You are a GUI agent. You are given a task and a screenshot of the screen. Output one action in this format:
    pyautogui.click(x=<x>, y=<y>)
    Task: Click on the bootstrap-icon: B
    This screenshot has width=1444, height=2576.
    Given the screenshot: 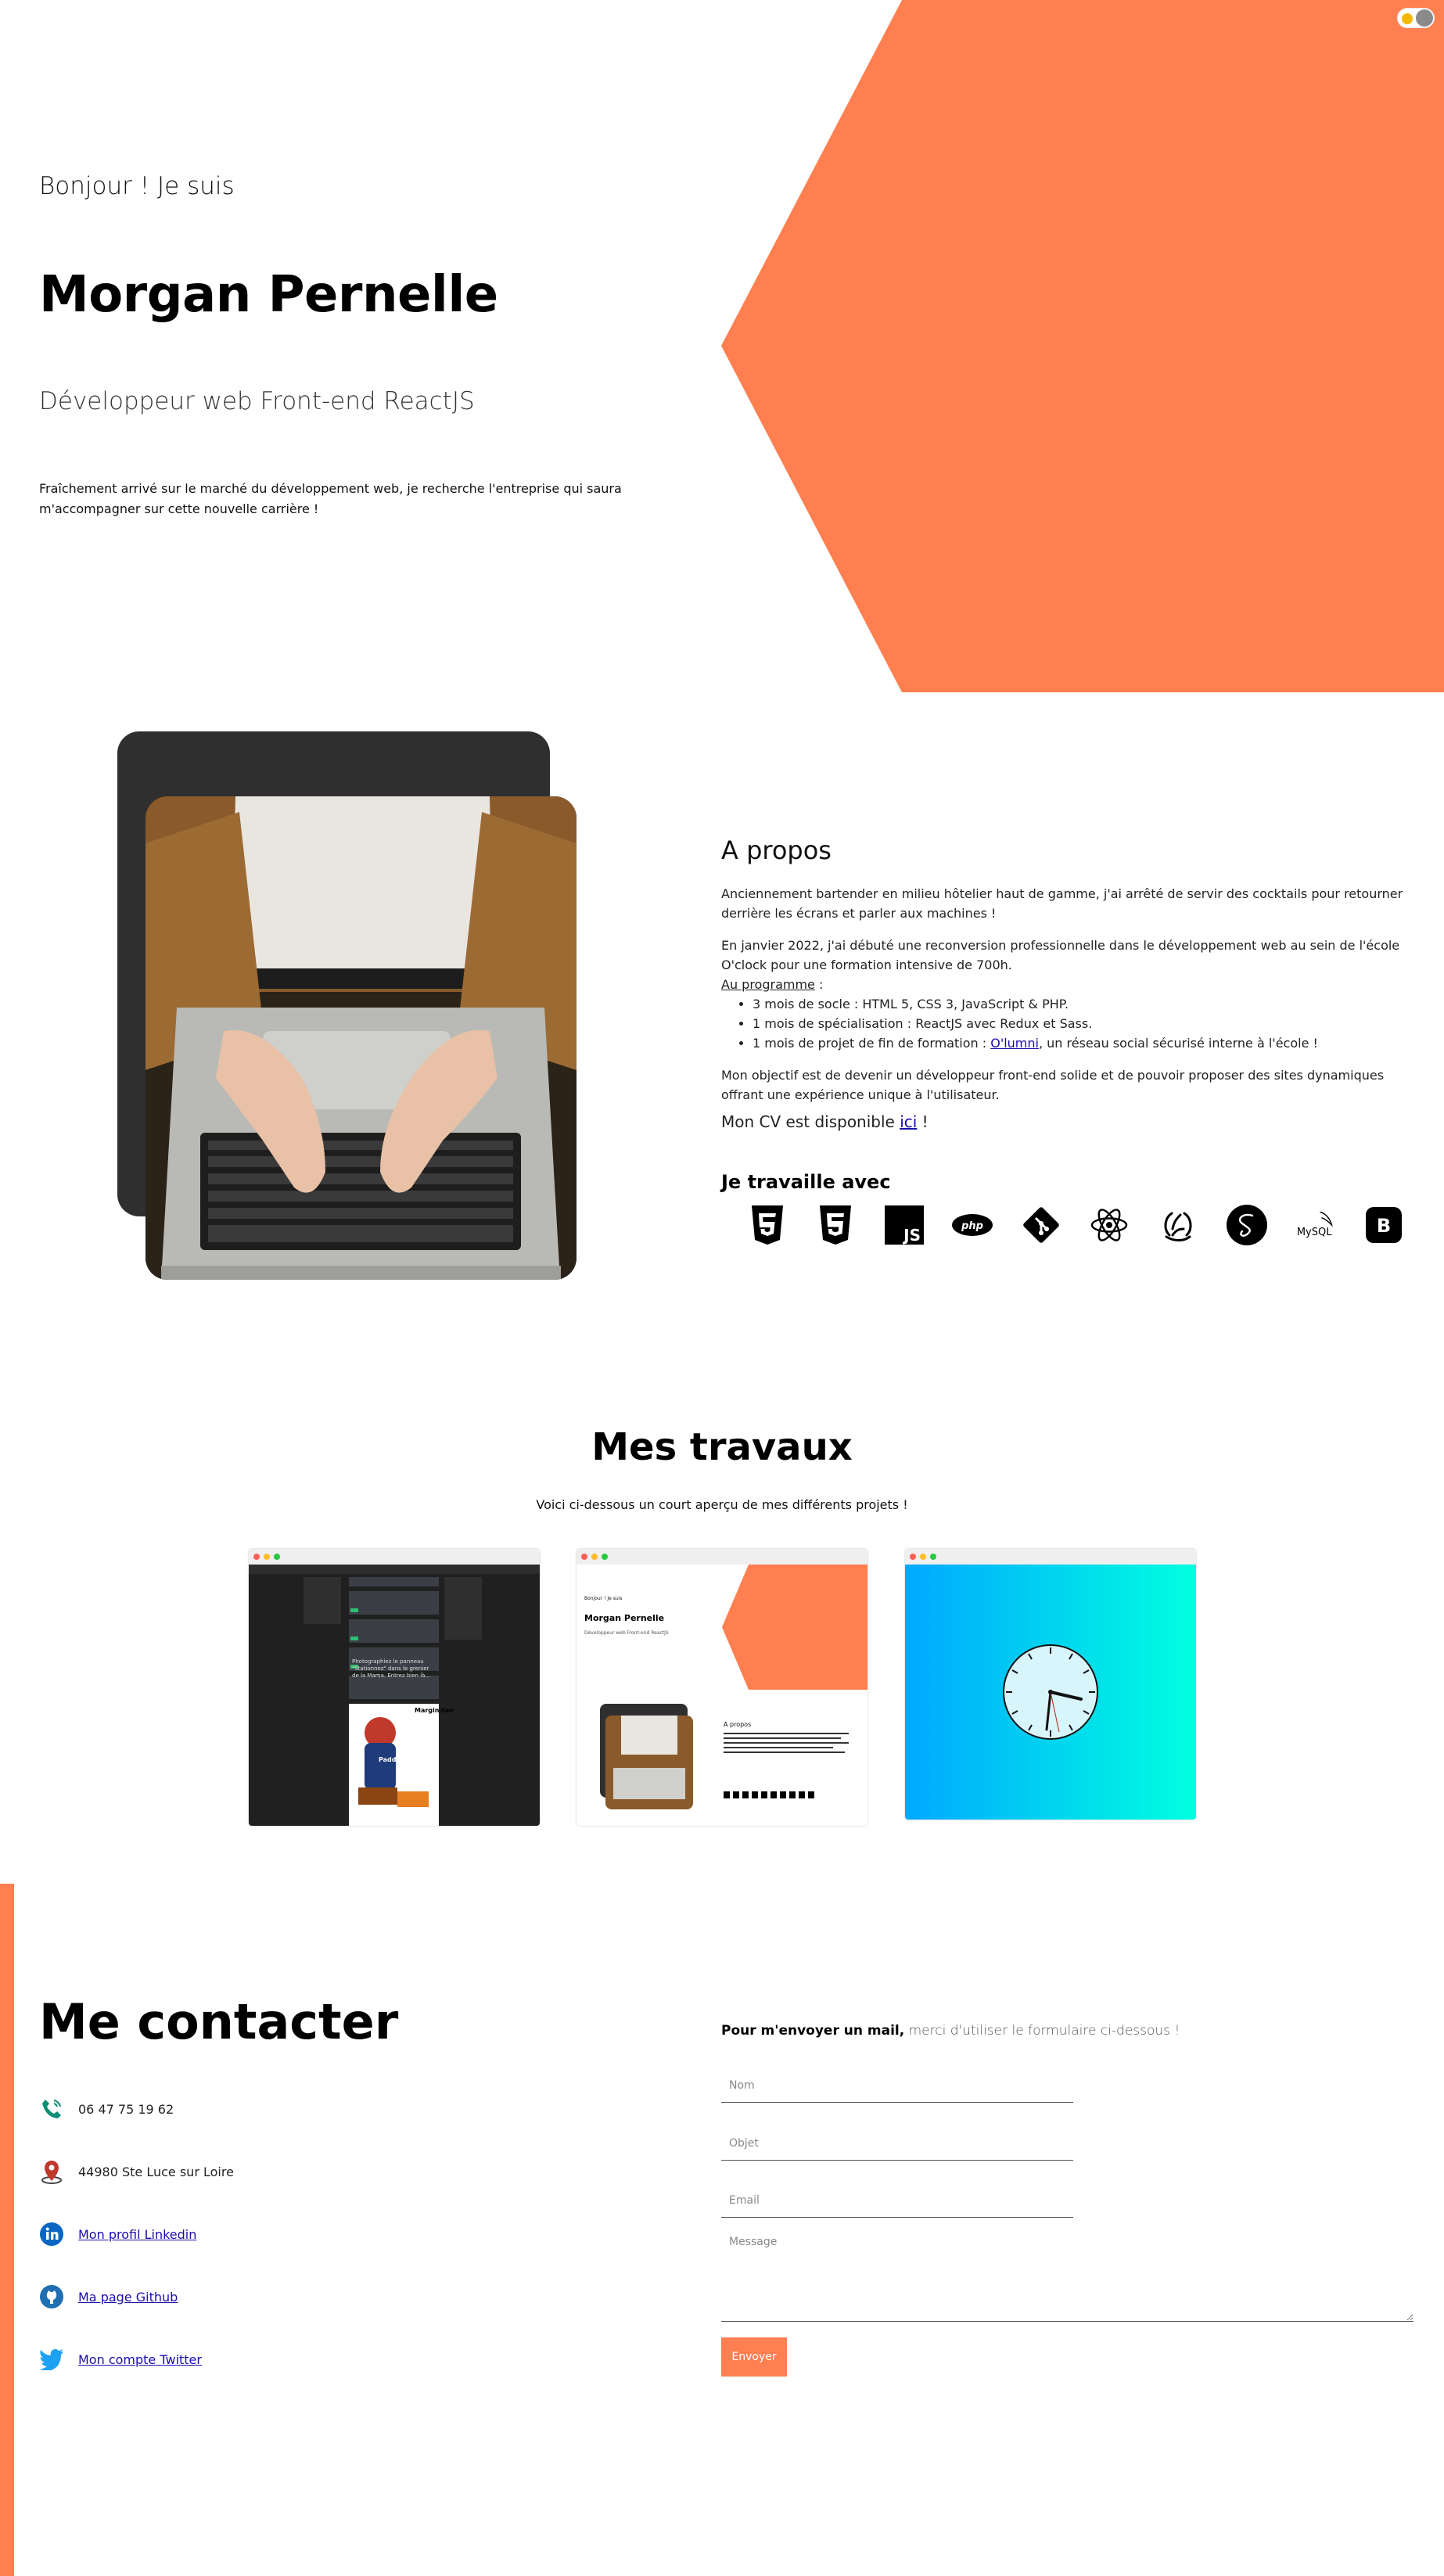 What is the action you would take?
    pyautogui.click(x=1384, y=1225)
    